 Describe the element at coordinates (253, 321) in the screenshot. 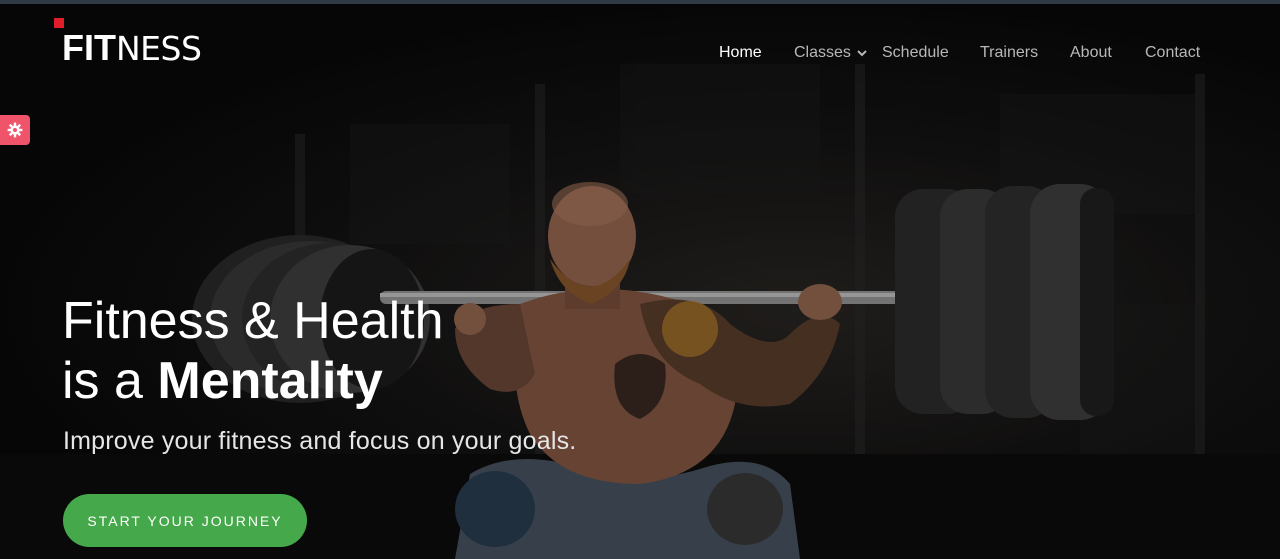

I see `hero-headline-line1: Fitness & Health` at that location.